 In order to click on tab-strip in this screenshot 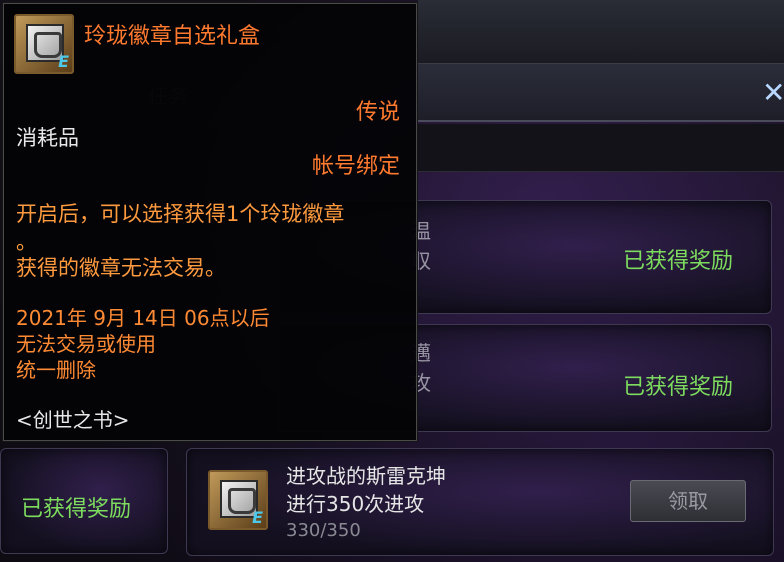, I will do `click(601, 148)`.